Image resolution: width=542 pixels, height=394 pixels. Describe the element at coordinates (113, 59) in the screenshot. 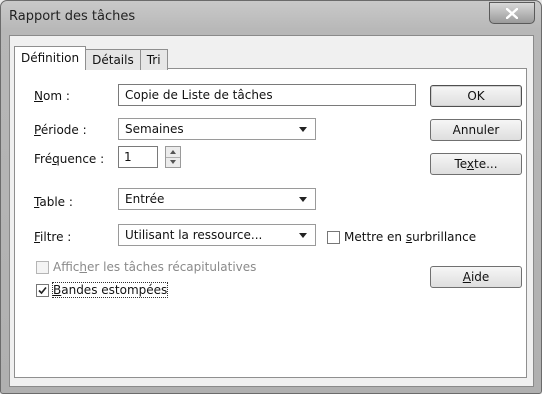

I see `tab-details: Détails` at that location.